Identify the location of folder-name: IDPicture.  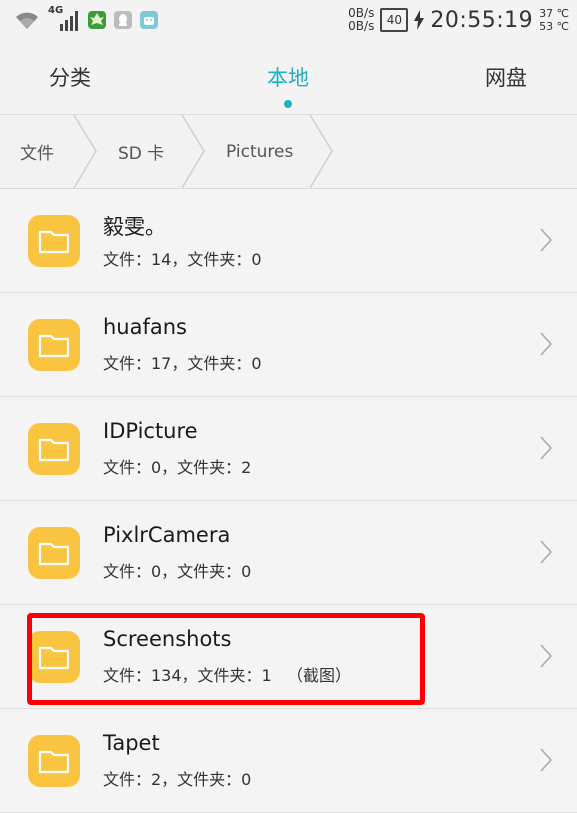
(150, 431).